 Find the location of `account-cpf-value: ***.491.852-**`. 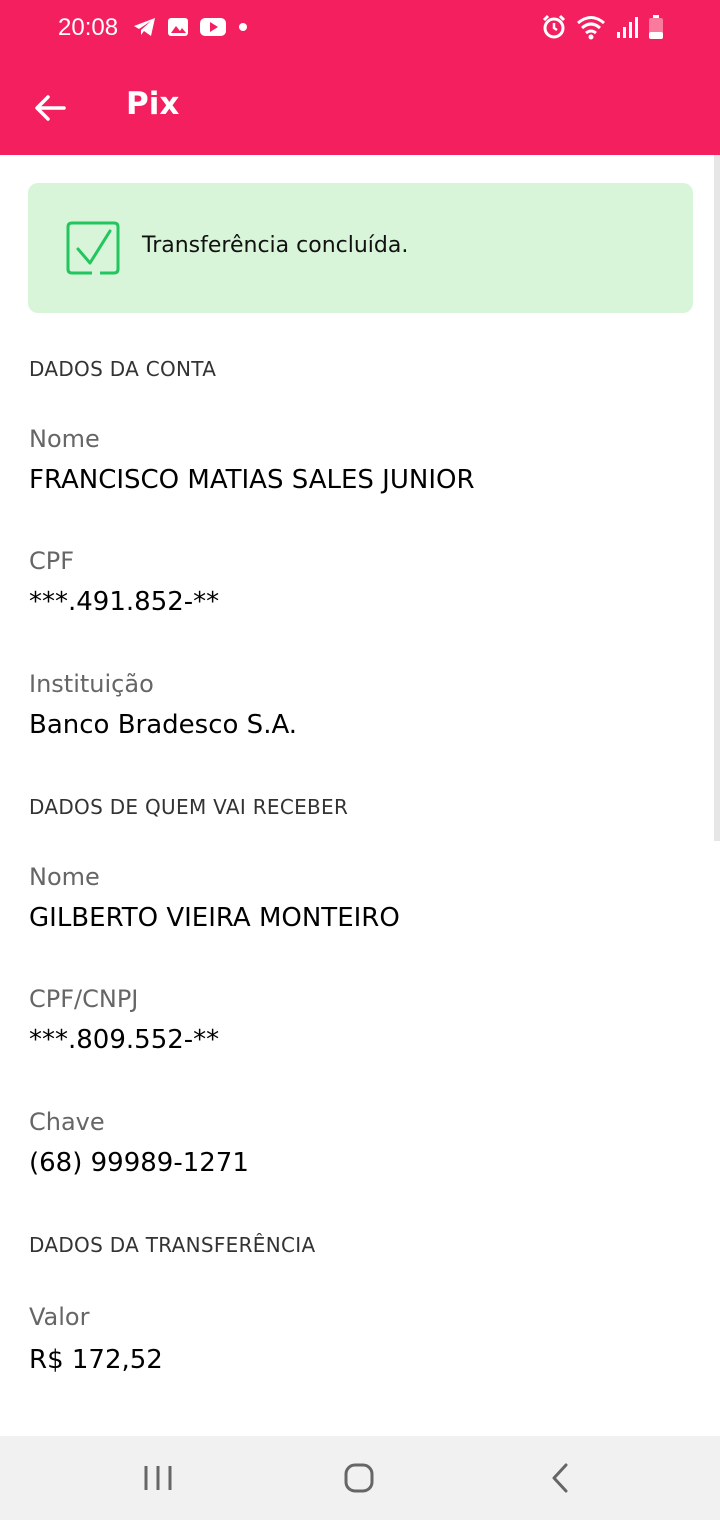

account-cpf-value: ***.491.852-** is located at coordinates (124, 602).